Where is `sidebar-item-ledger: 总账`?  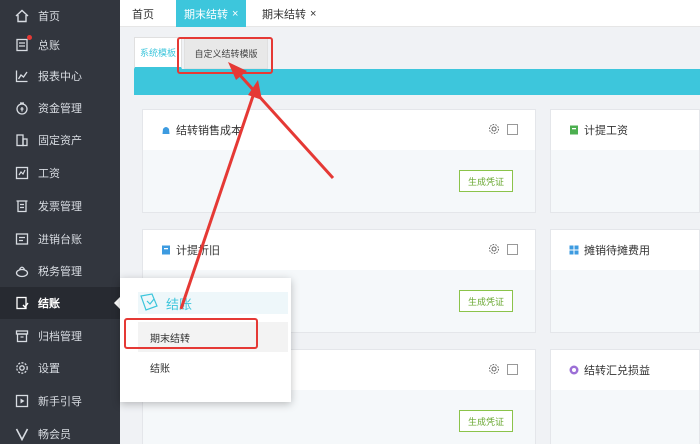
sidebar-item-ledger: 总账 is located at coordinates (60, 45).